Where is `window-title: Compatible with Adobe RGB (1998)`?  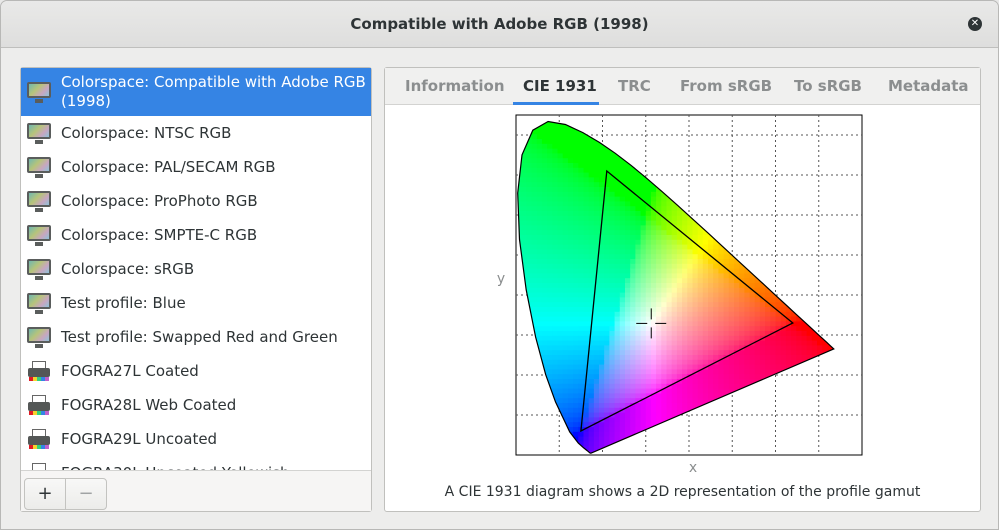 window-title: Compatible with Adobe RGB (1998) is located at coordinates (499, 24).